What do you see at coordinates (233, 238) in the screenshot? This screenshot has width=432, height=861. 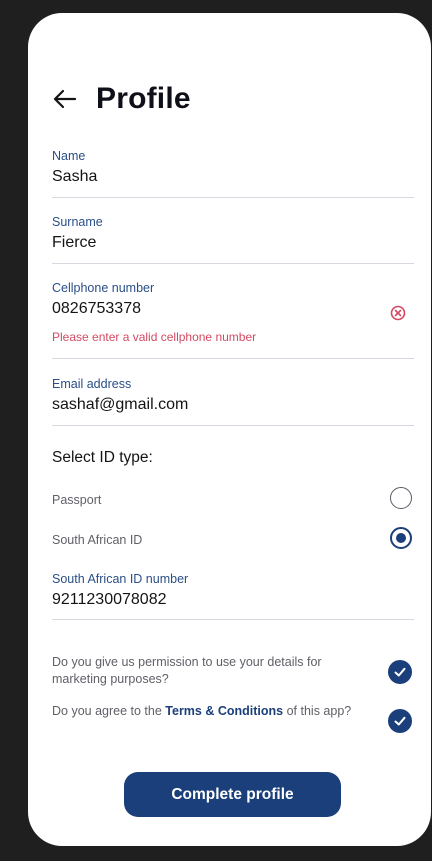 I see `surname-field: Surname Fierce` at bounding box center [233, 238].